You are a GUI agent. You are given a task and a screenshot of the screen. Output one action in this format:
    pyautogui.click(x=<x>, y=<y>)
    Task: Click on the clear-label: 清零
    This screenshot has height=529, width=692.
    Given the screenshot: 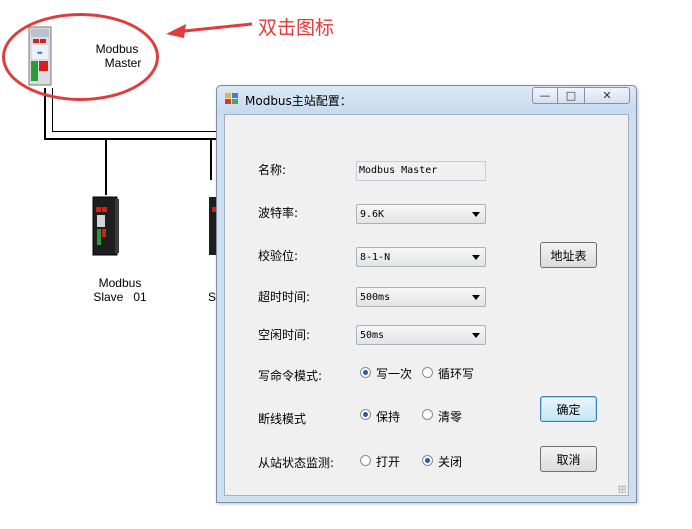 What is the action you would take?
    pyautogui.click(x=450, y=416)
    